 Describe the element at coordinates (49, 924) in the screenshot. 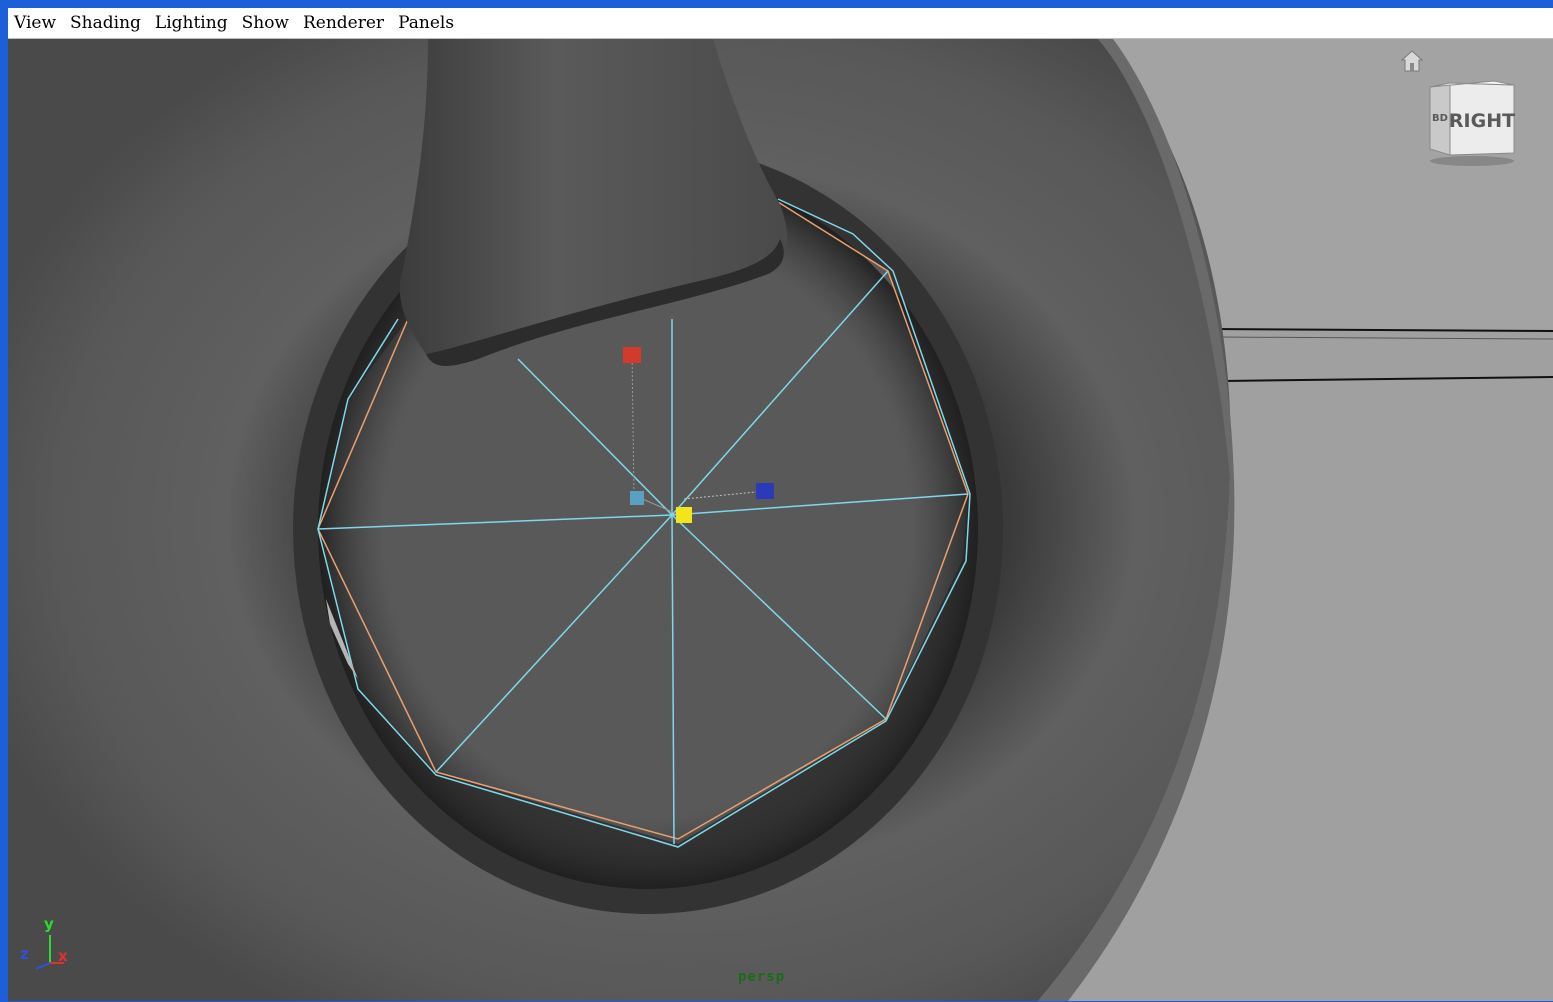

I see `axis-y-label: y` at that location.